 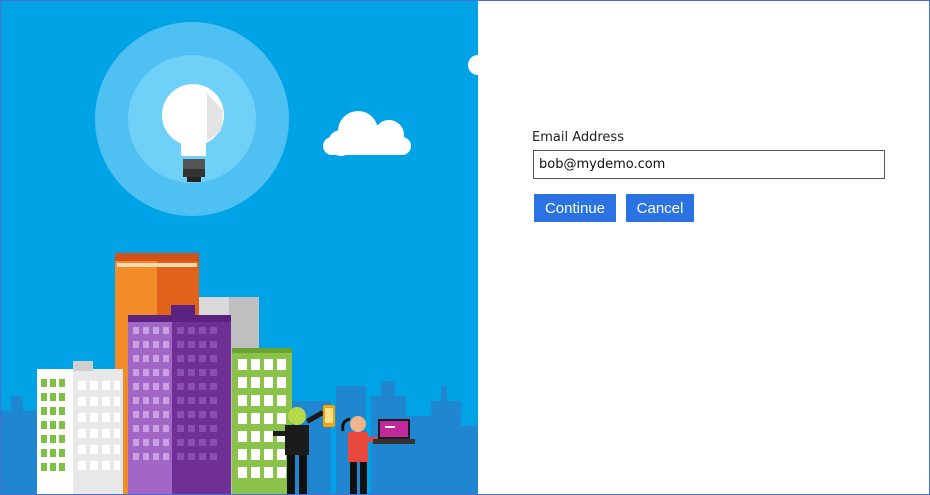 What do you see at coordinates (575, 208) in the screenshot?
I see `continue-button: Continue` at bounding box center [575, 208].